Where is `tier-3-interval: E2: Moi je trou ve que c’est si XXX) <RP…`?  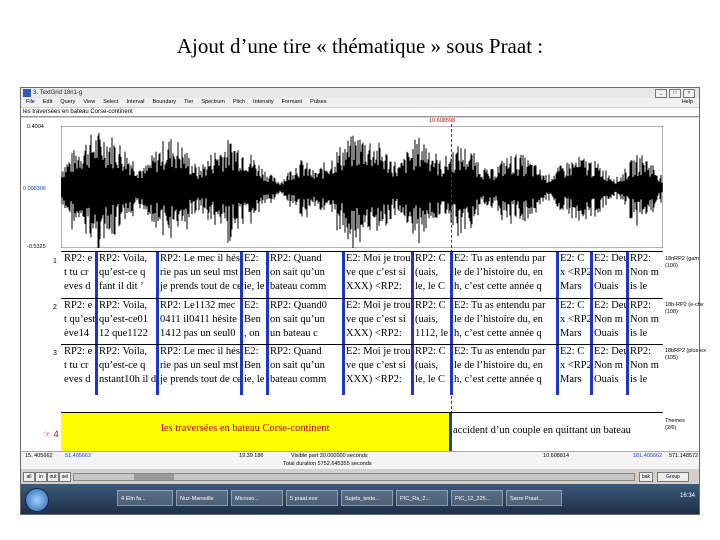
tier-3-interval: E2: Moi je trou ve que c’est si XXX) <RP… is located at coordinates (378, 370).